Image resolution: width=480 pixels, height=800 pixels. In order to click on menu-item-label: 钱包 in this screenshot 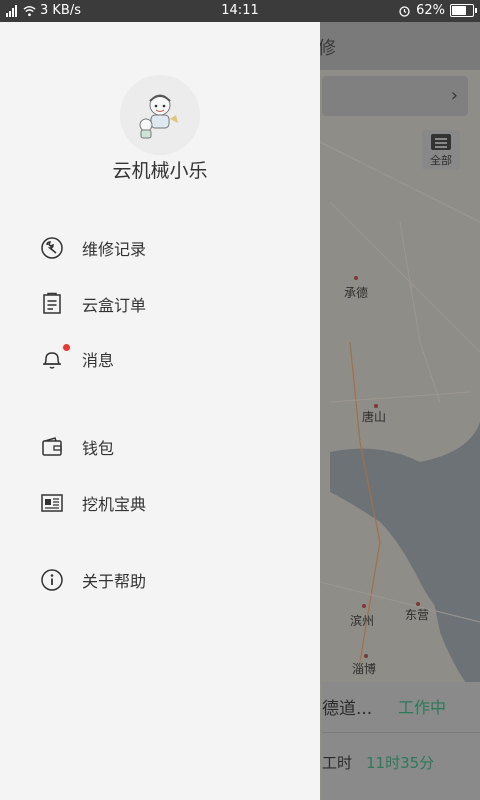, I will do `click(98, 448)`.